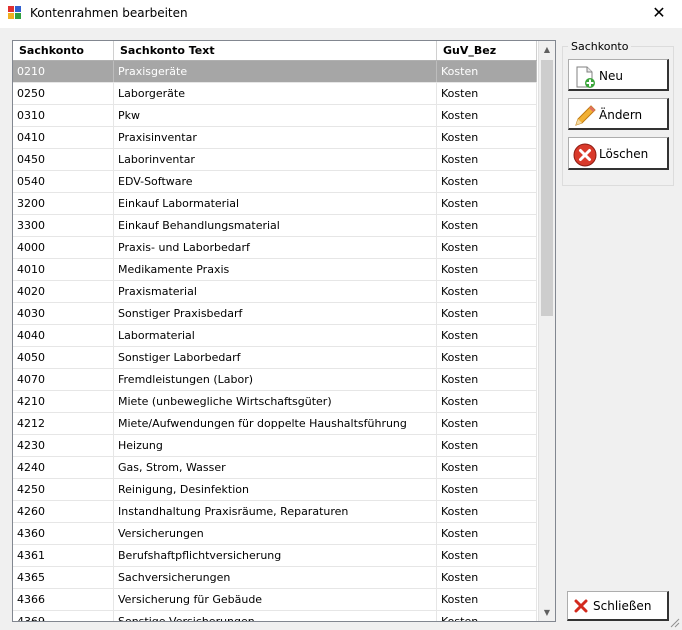 The image size is (682, 630). What do you see at coordinates (618, 114) in the screenshot?
I see `aendern-button: Ändern` at bounding box center [618, 114].